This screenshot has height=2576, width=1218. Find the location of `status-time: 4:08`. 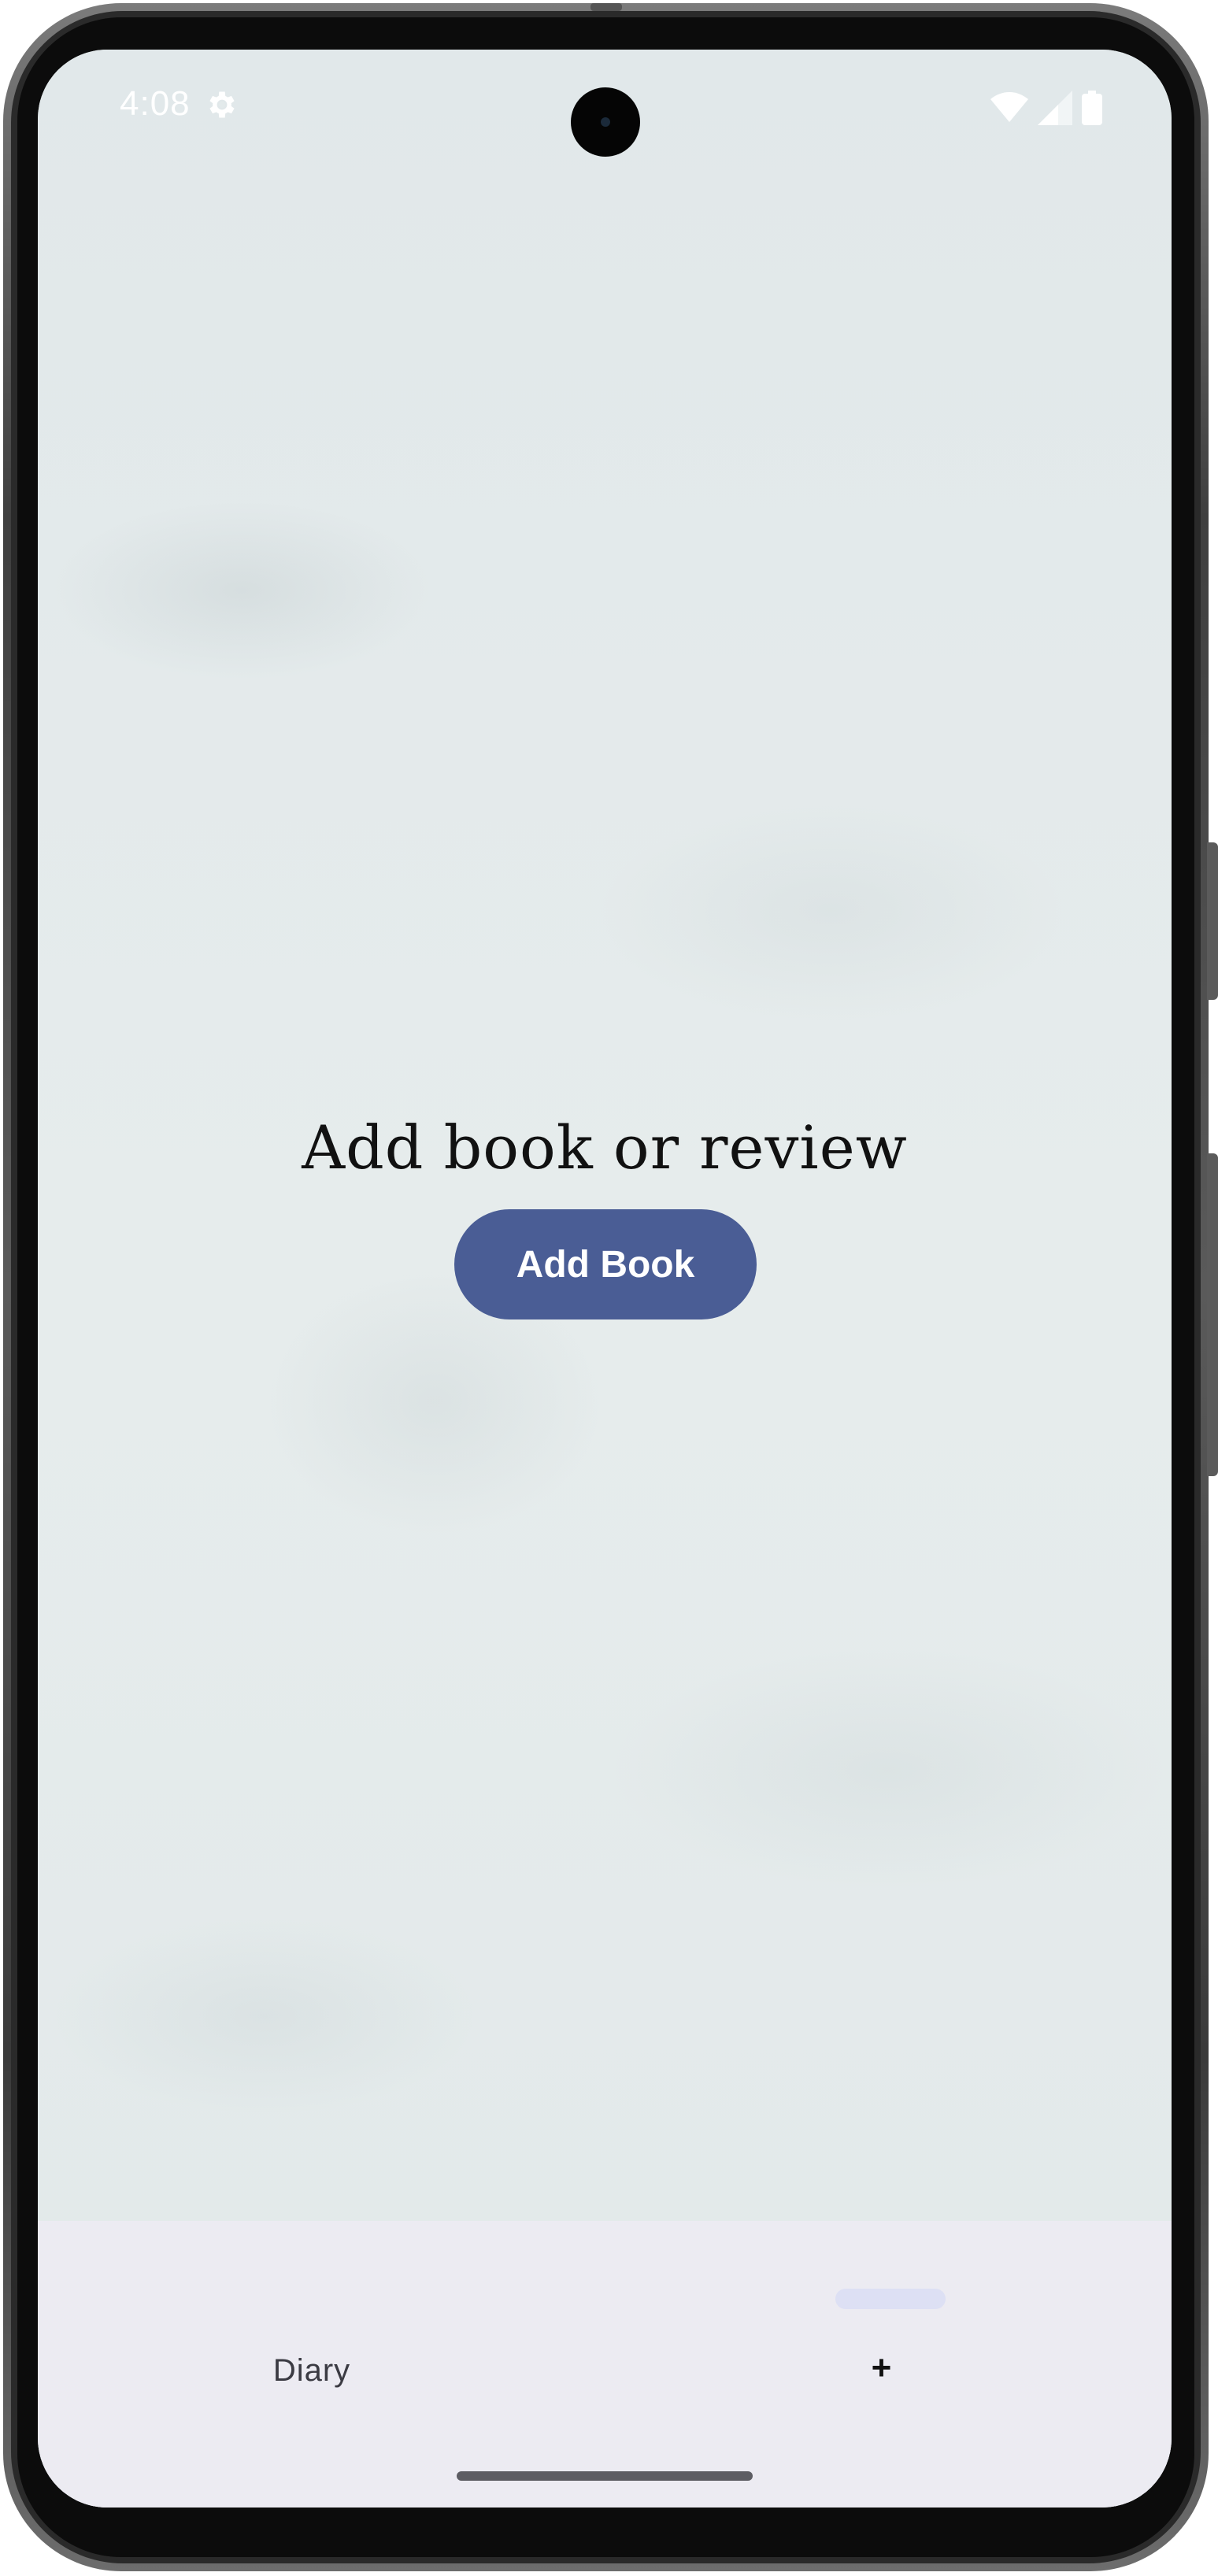

status-time: 4:08 is located at coordinates (155, 103).